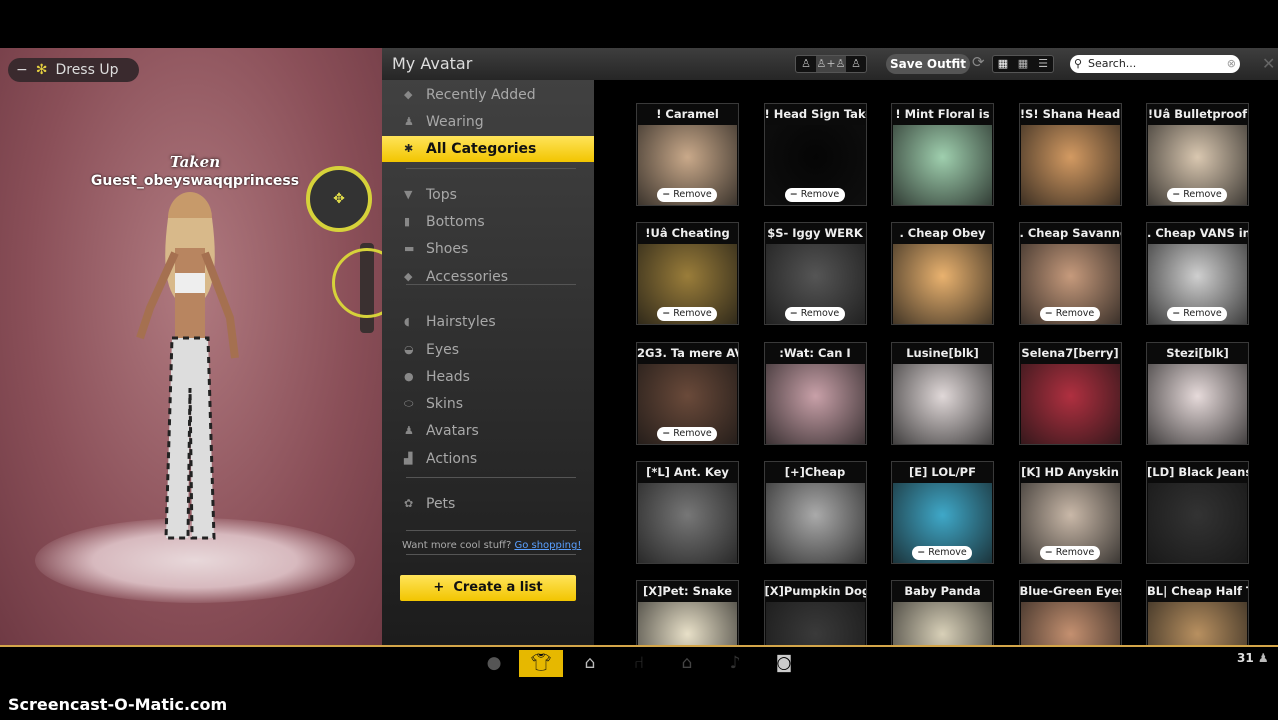 The height and width of the screenshot is (720, 1278). What do you see at coordinates (856, 64) in the screenshot?
I see `avatar-icon: ♙` at bounding box center [856, 64].